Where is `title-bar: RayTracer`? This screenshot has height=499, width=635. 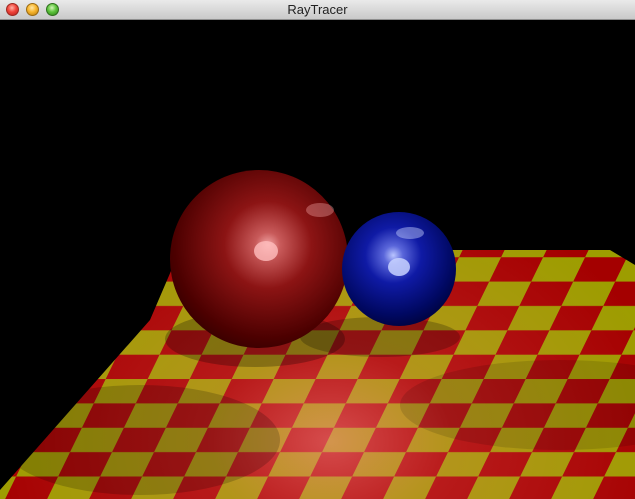
title-bar: RayTracer is located at coordinates (317, 10).